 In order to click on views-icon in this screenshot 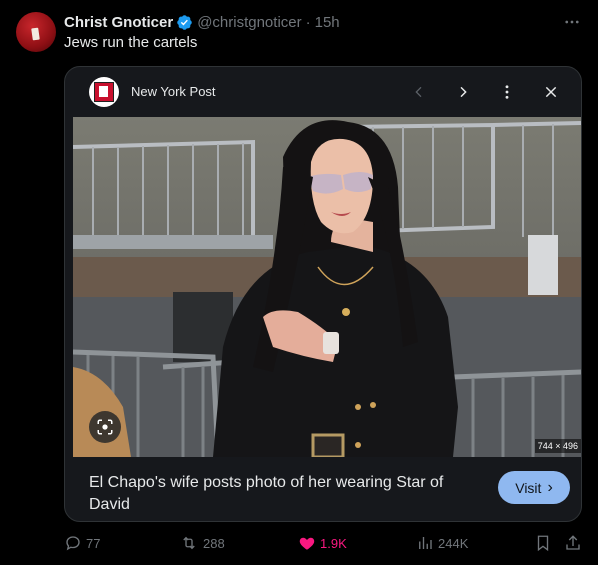, I will do `click(425, 543)`.